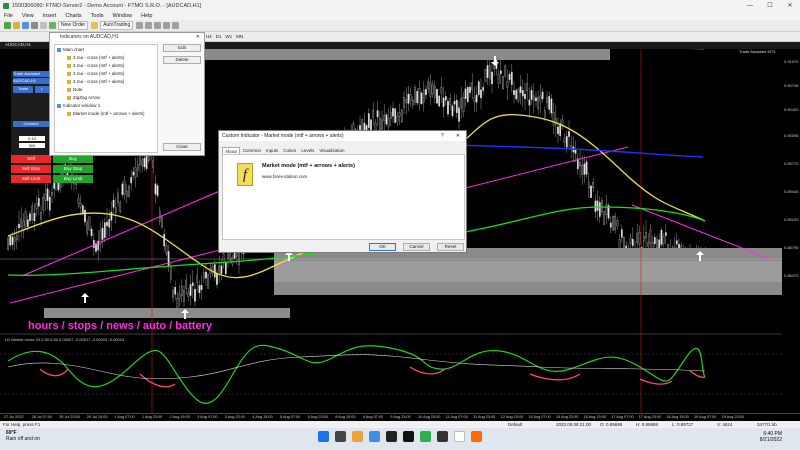  What do you see at coordinates (75, 89) in the screenshot?
I see `tree-item: Note` at bounding box center [75, 89].